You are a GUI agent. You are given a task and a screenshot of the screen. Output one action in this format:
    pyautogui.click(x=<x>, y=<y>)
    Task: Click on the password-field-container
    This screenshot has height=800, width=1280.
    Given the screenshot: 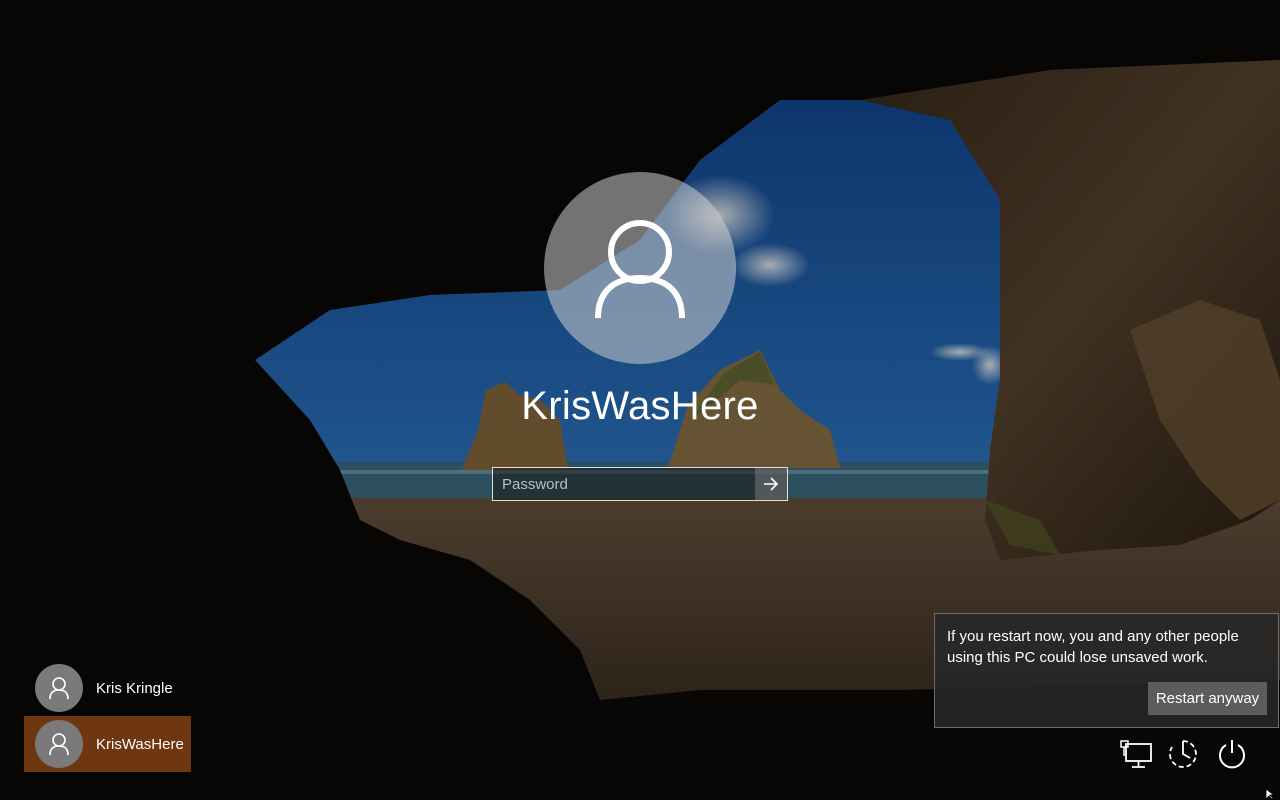 What is the action you would take?
    pyautogui.click(x=640, y=484)
    